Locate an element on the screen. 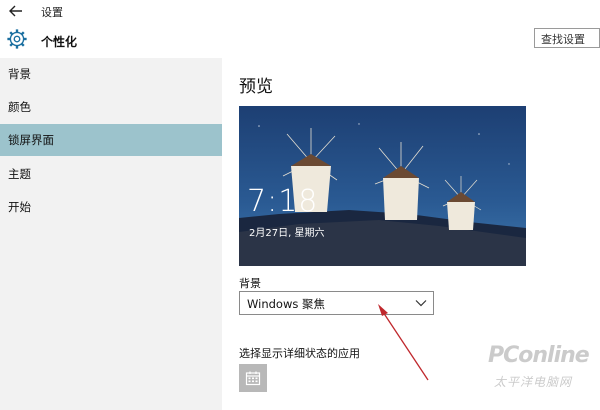  watermark-logo: PConline is located at coordinates (539, 355).